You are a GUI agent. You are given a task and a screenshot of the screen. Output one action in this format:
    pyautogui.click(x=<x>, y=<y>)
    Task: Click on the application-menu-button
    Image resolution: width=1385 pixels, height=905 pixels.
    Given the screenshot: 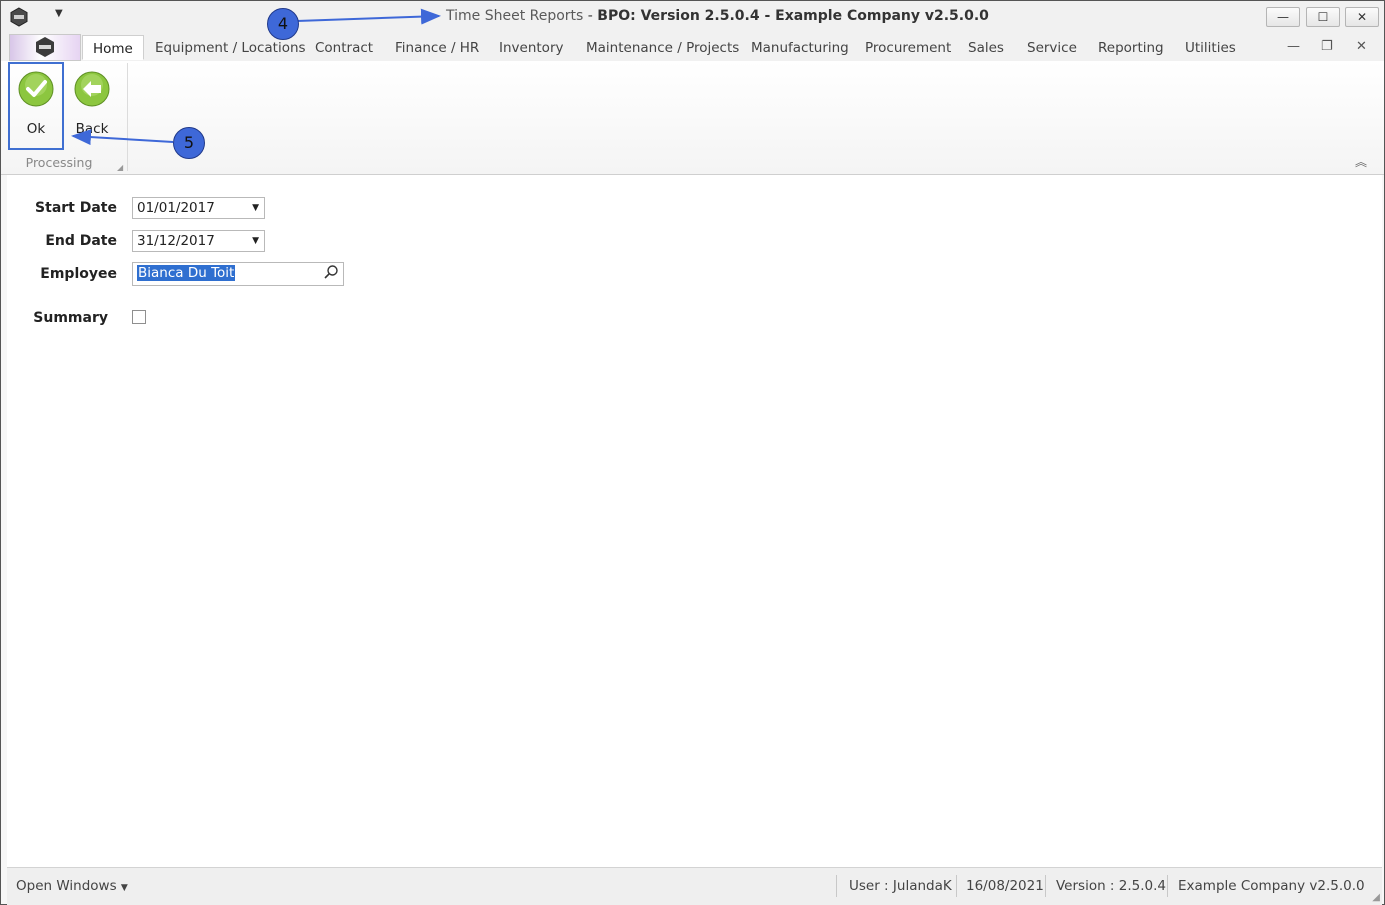 What is the action you would take?
    pyautogui.click(x=45, y=47)
    